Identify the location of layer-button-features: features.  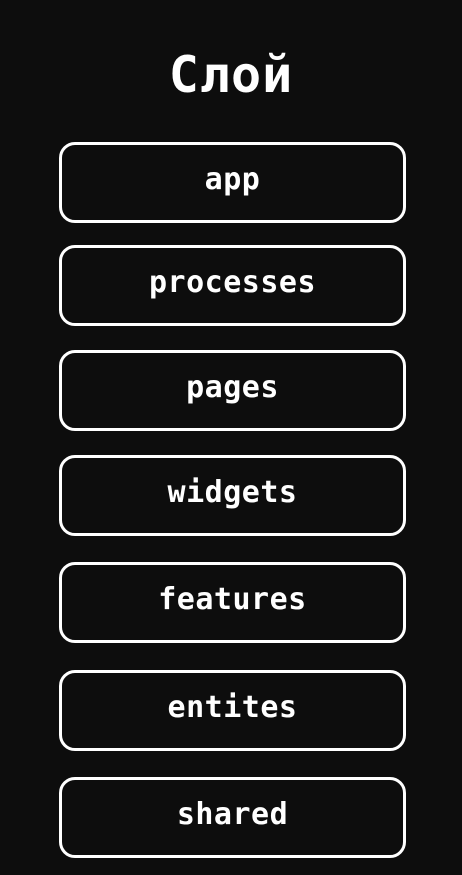
(232, 602).